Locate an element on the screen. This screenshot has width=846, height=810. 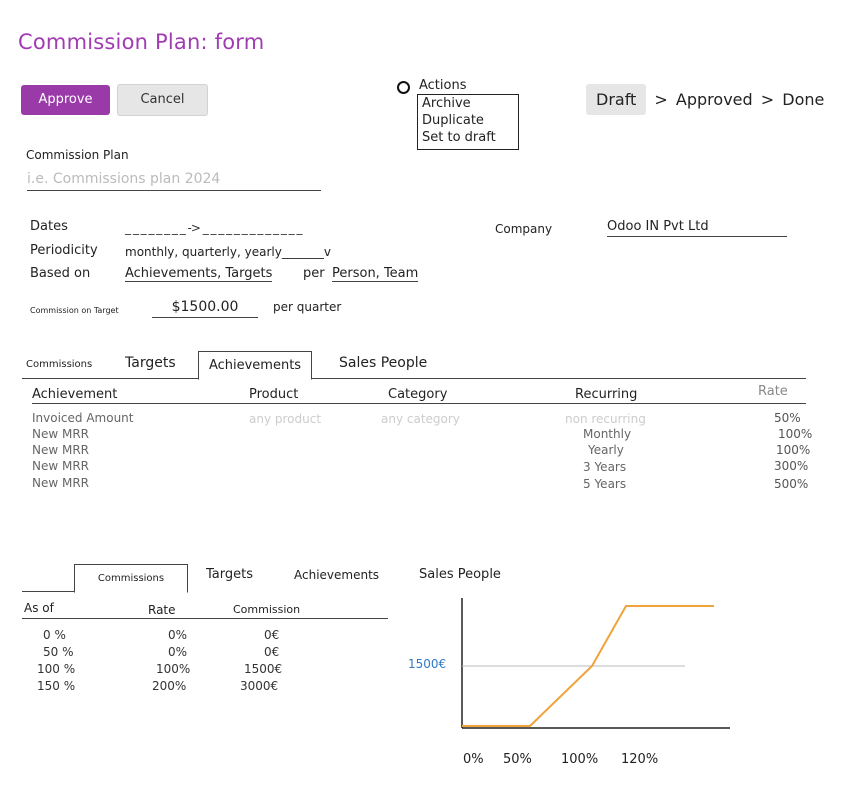
tab-sales-people-bottom: Sales People is located at coordinates (460, 574).